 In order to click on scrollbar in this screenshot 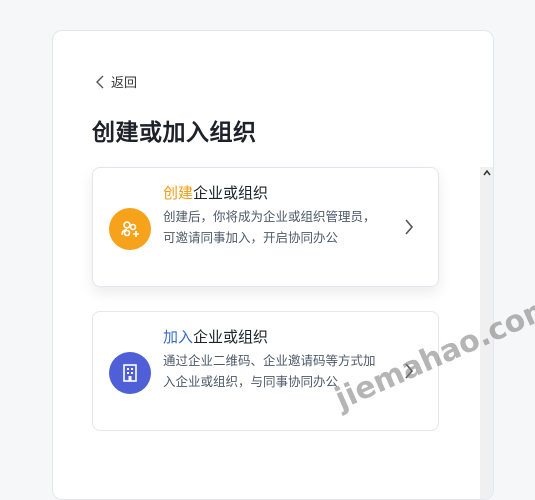, I will do `click(486, 333)`.